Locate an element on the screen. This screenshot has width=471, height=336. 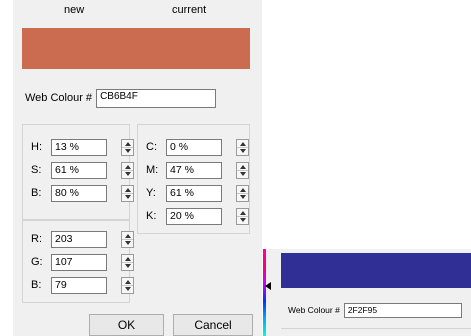
cyan-spinner is located at coordinates (242, 147).